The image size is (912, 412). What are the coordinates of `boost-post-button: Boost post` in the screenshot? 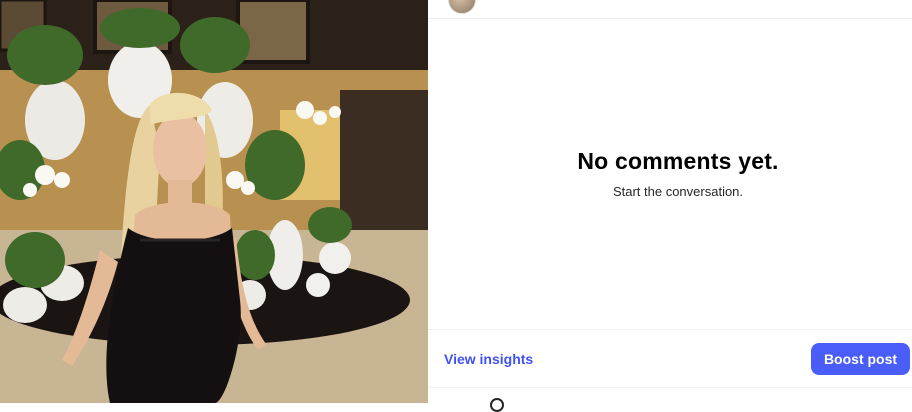 It's located at (860, 359).